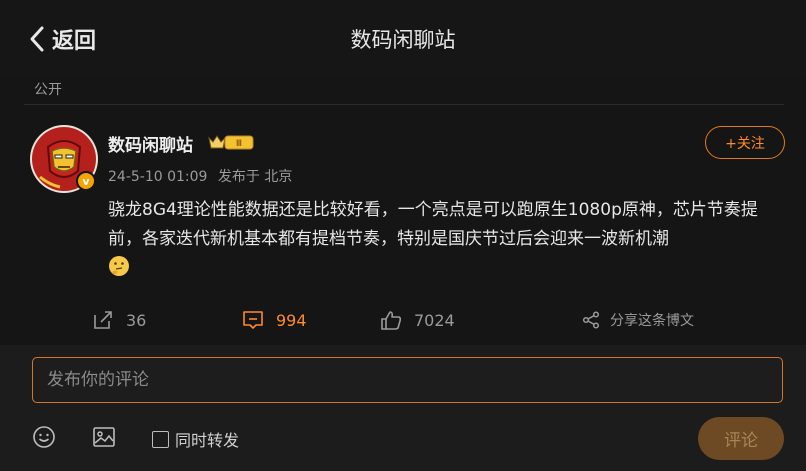 The width and height of the screenshot is (806, 471). What do you see at coordinates (255, 177) in the screenshot?
I see `post-location: 发布于 北京` at bounding box center [255, 177].